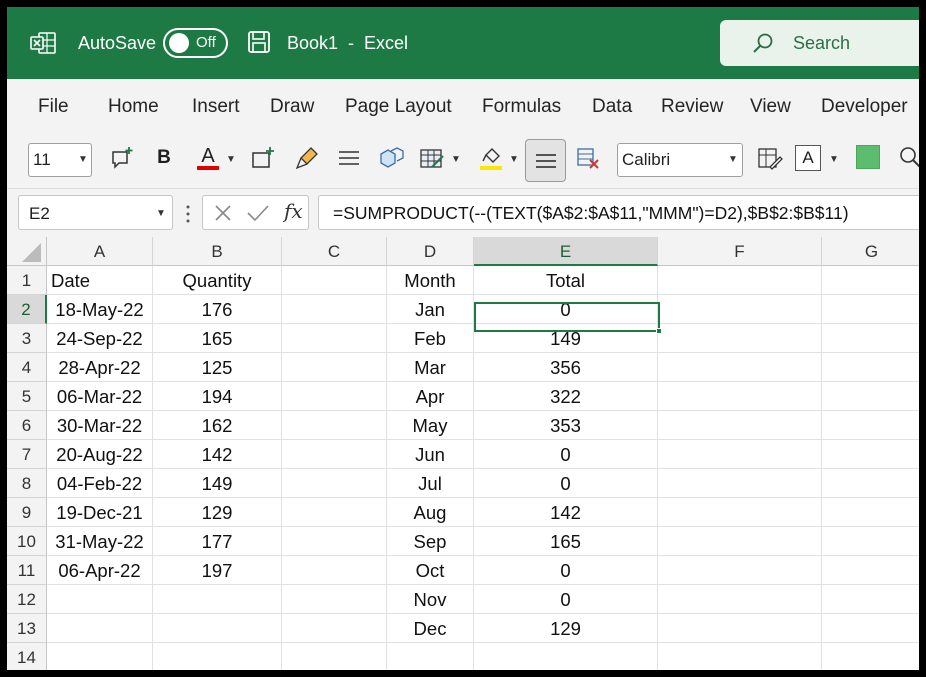 The height and width of the screenshot is (677, 926). What do you see at coordinates (27, 628) in the screenshot?
I see `row-header-13: 13` at bounding box center [27, 628].